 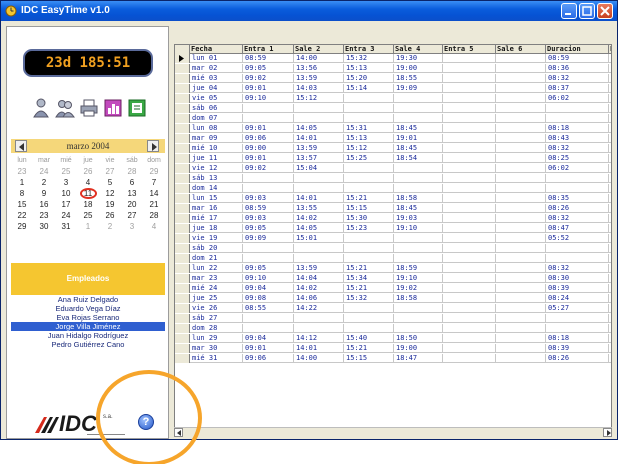 I want to click on calendar-day: 21, so click(x=154, y=204).